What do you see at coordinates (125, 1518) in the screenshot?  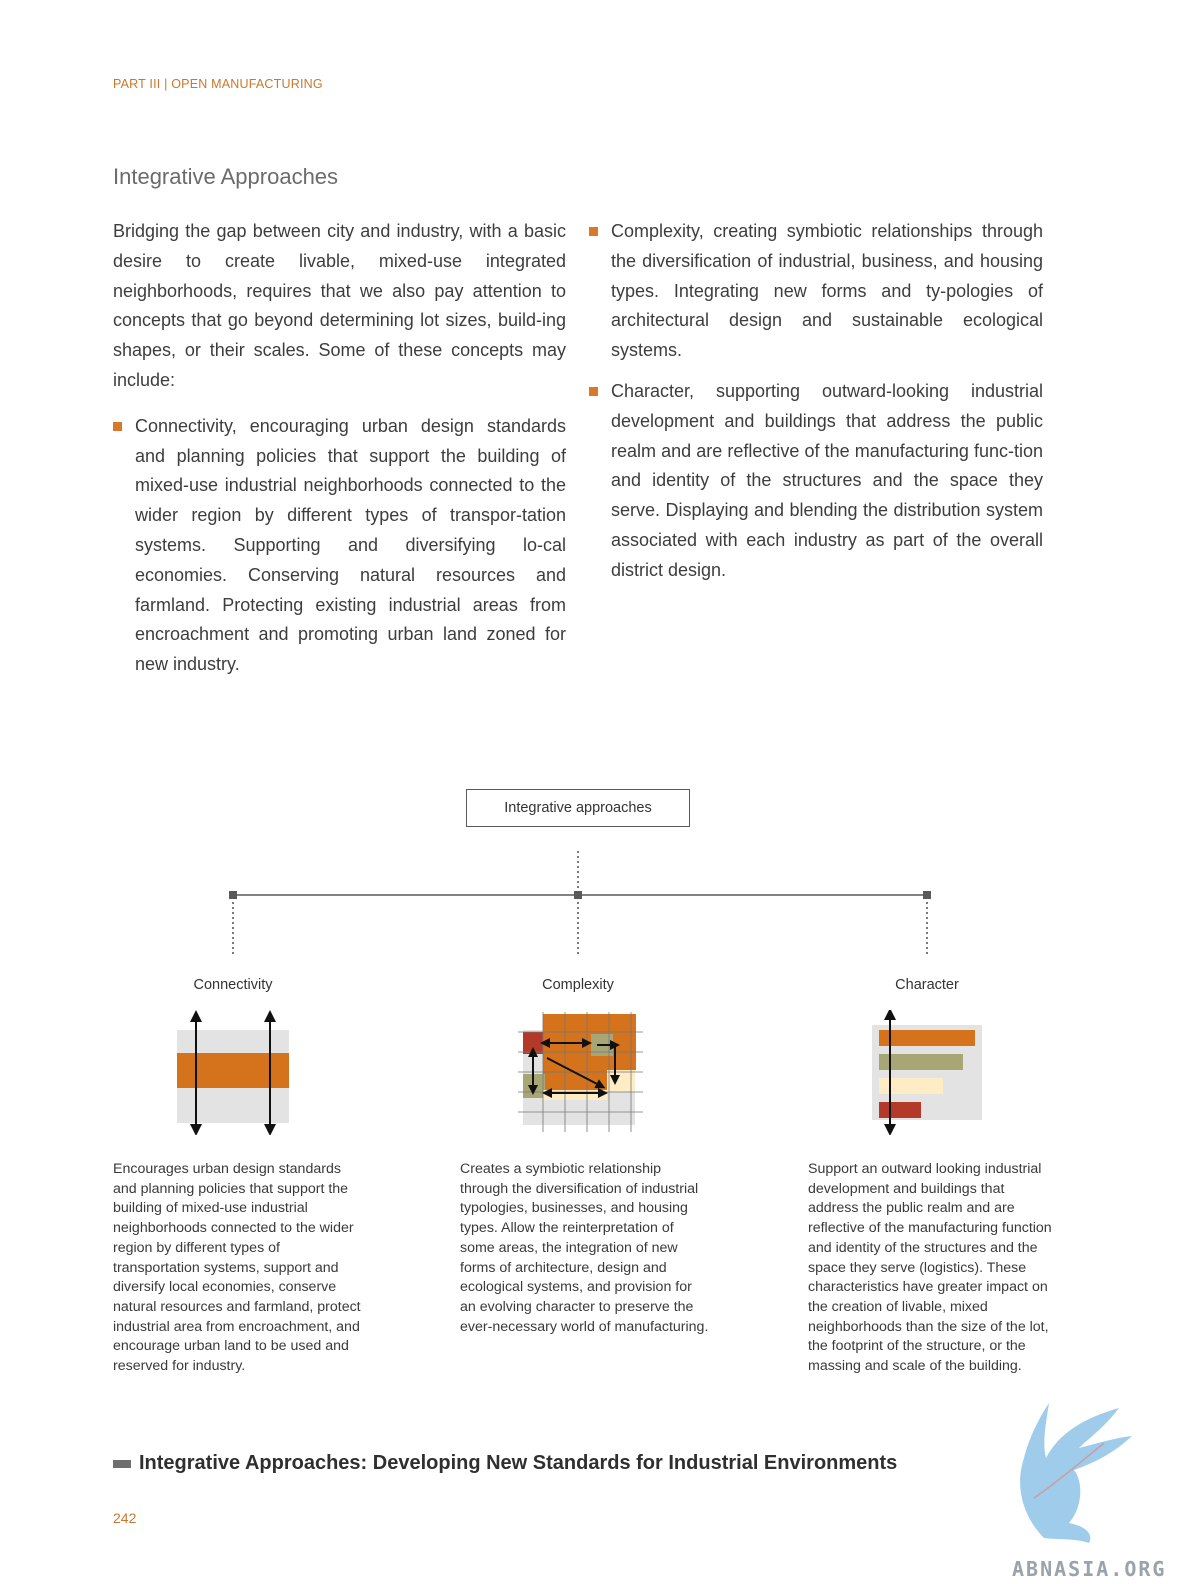 I see `page-number: 242` at bounding box center [125, 1518].